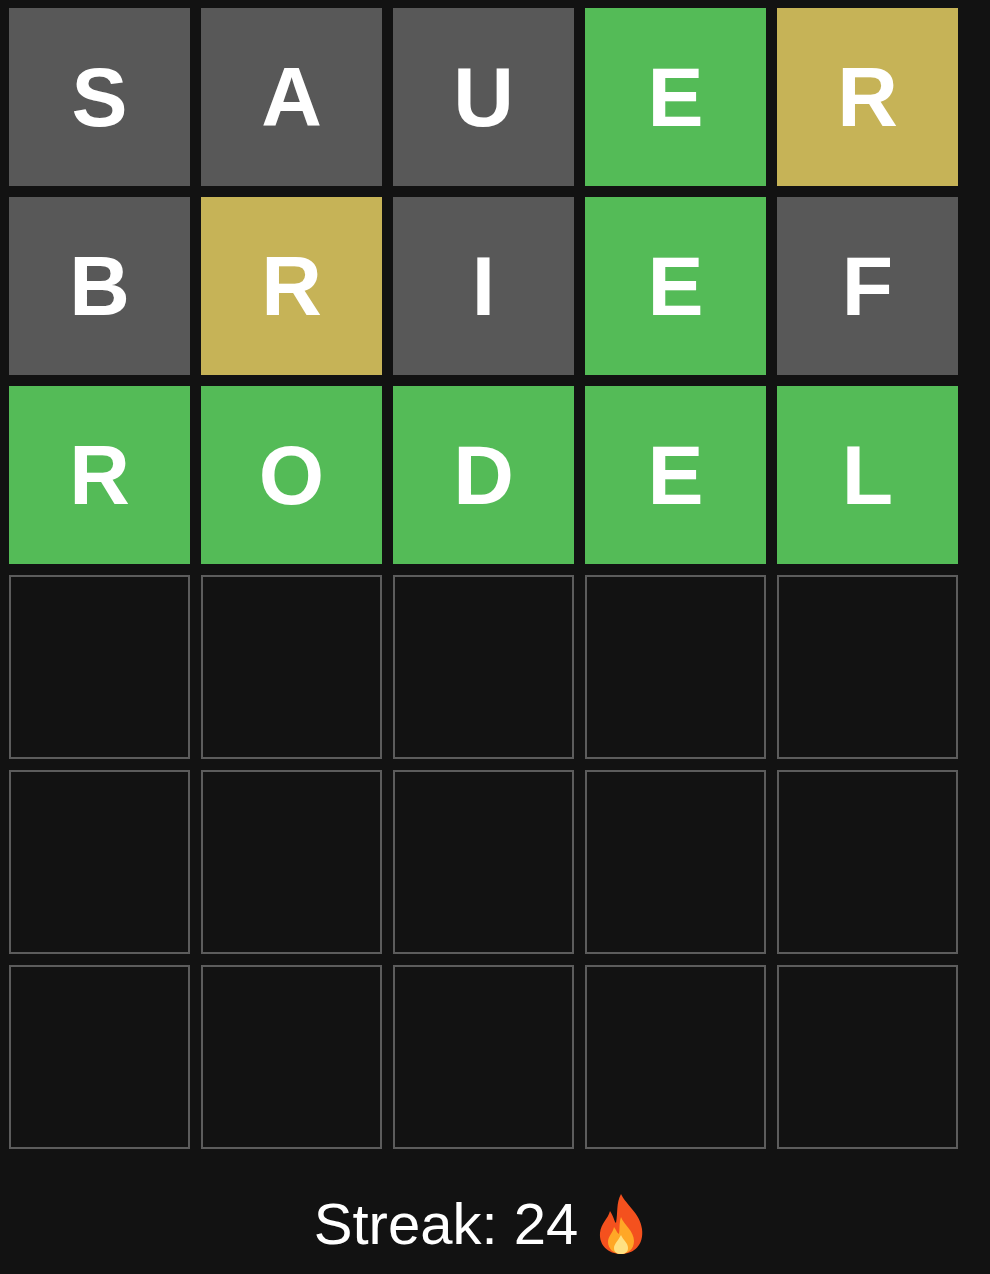 The image size is (990, 1274). I want to click on letter-tile: O, so click(291, 475).